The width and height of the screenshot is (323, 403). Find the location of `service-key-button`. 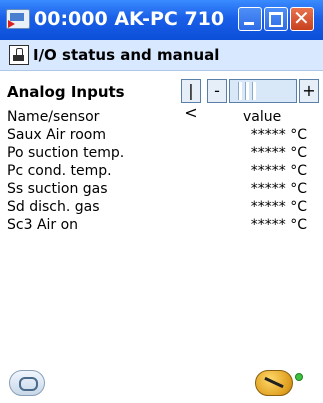

service-key-button is located at coordinates (274, 383).